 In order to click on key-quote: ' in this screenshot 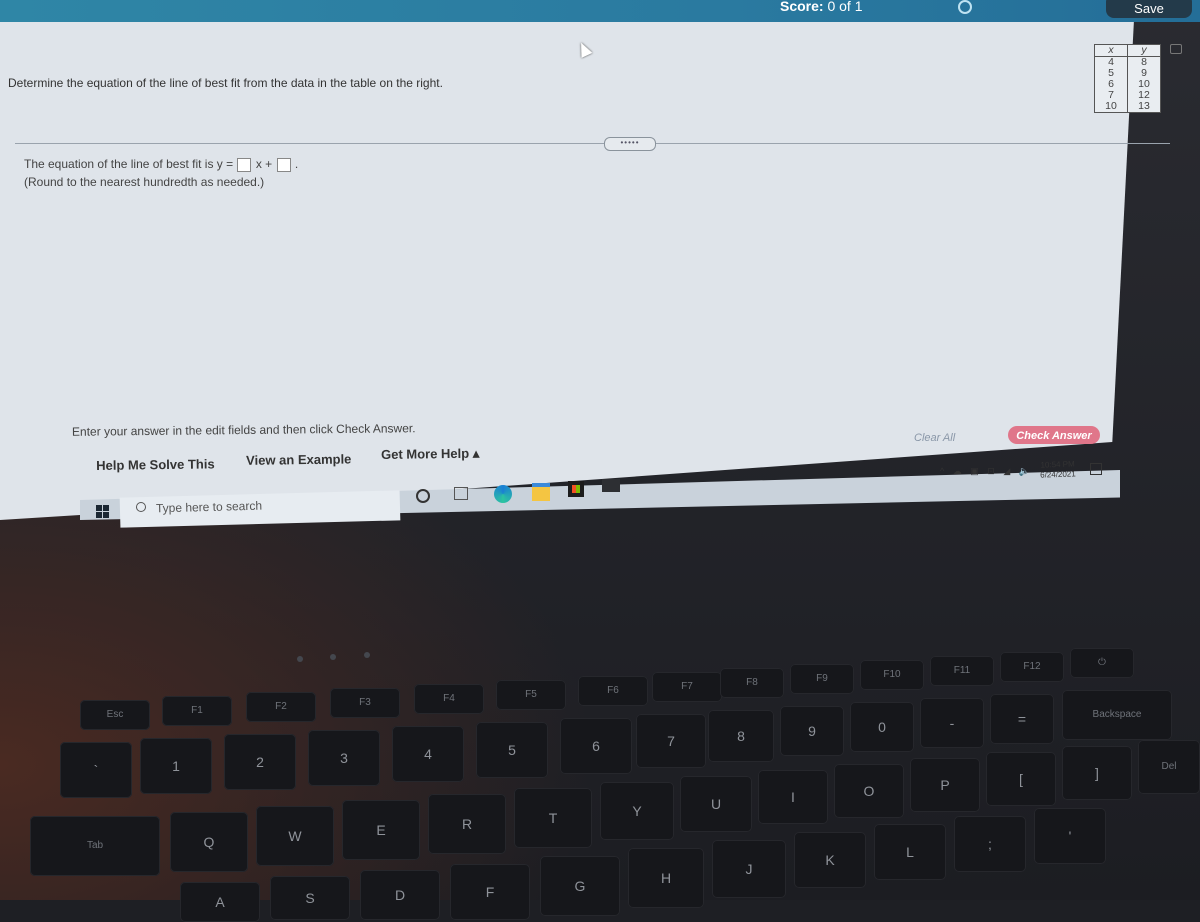, I will do `click(1070, 836)`.